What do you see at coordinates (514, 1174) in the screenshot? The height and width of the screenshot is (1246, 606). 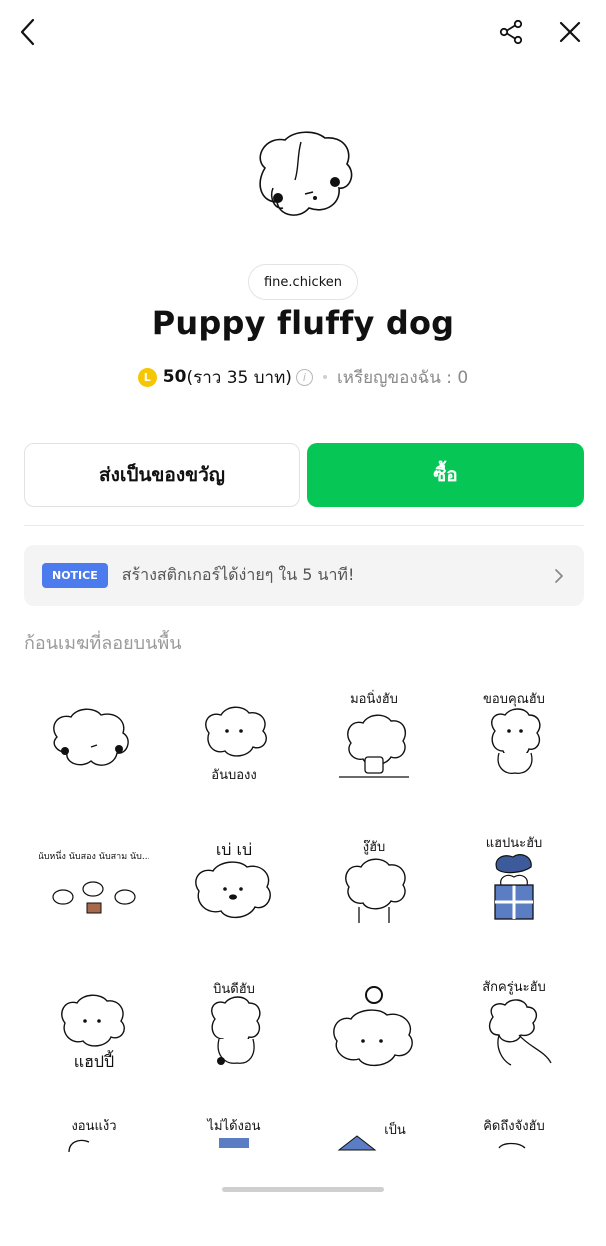 I see `sticker-item: คิดถึงจังฮับ` at bounding box center [514, 1174].